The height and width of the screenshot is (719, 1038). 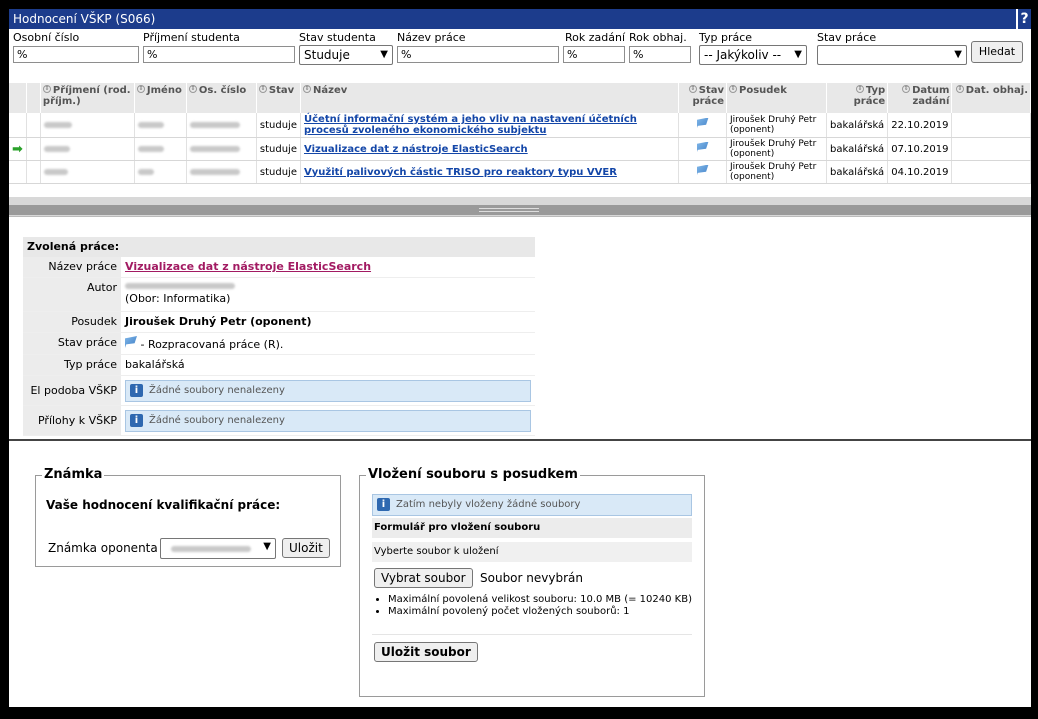 I want to click on typ-prace-select: -- Jakýkoliv -- ▼, so click(x=753, y=55).